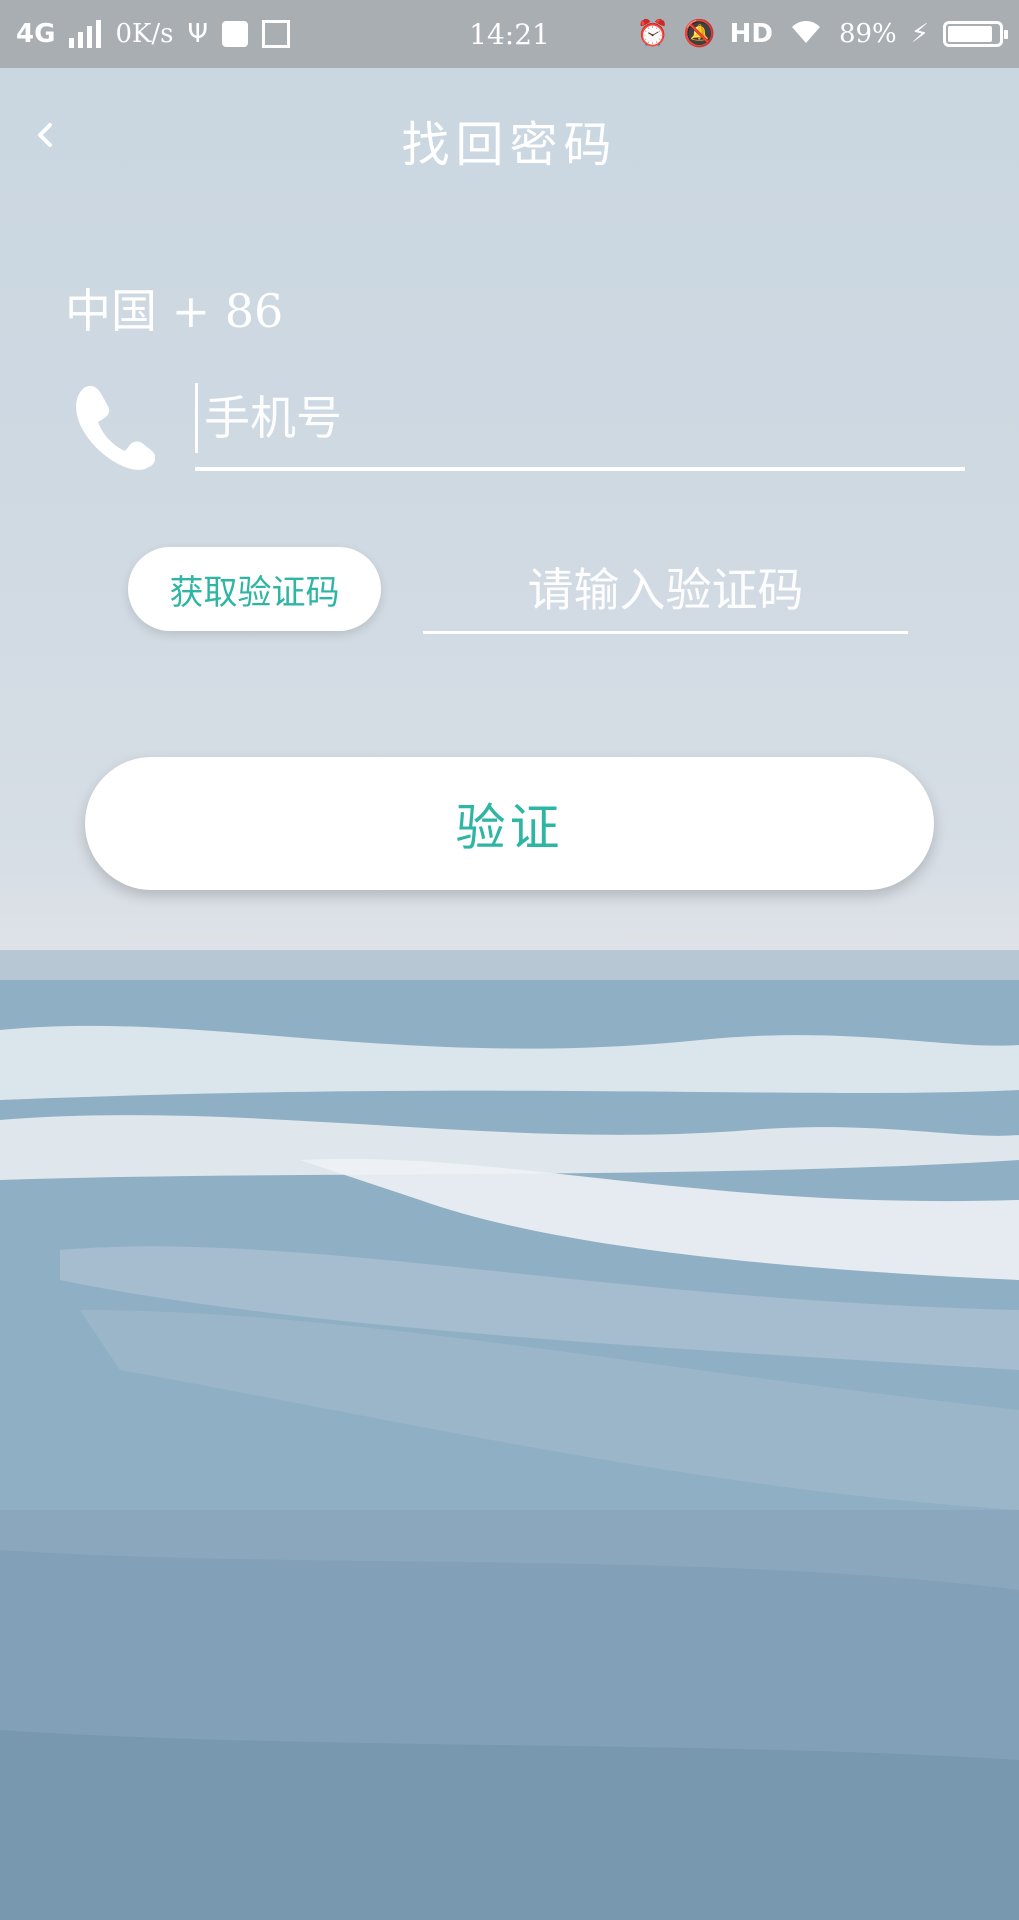  I want to click on charging-icon: ⚡, so click(919, 34).